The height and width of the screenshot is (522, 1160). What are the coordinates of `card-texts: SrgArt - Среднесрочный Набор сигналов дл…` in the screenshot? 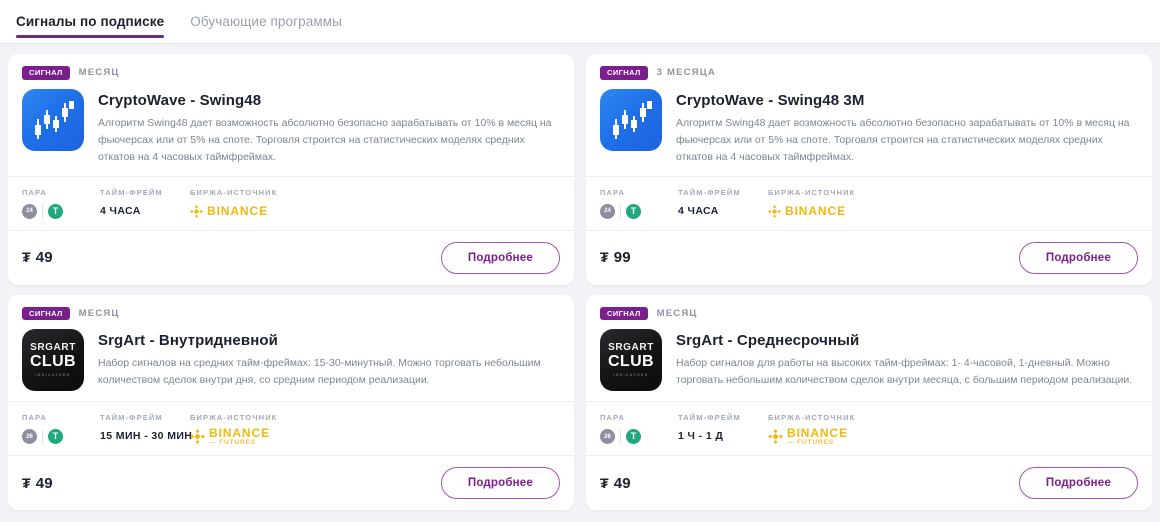 It's located at (907, 359).